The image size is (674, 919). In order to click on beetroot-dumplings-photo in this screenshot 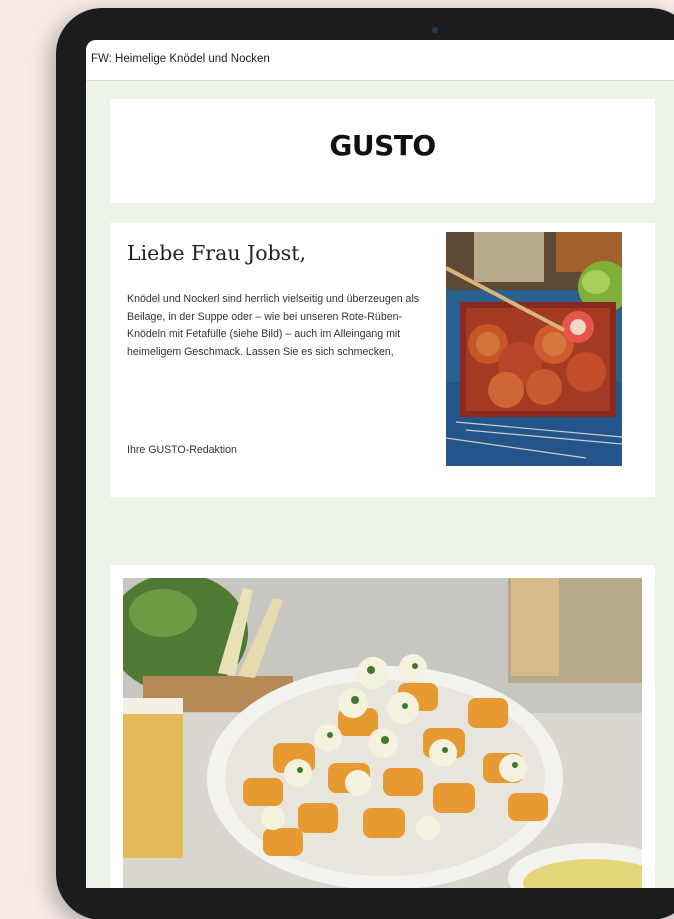, I will do `click(534, 349)`.